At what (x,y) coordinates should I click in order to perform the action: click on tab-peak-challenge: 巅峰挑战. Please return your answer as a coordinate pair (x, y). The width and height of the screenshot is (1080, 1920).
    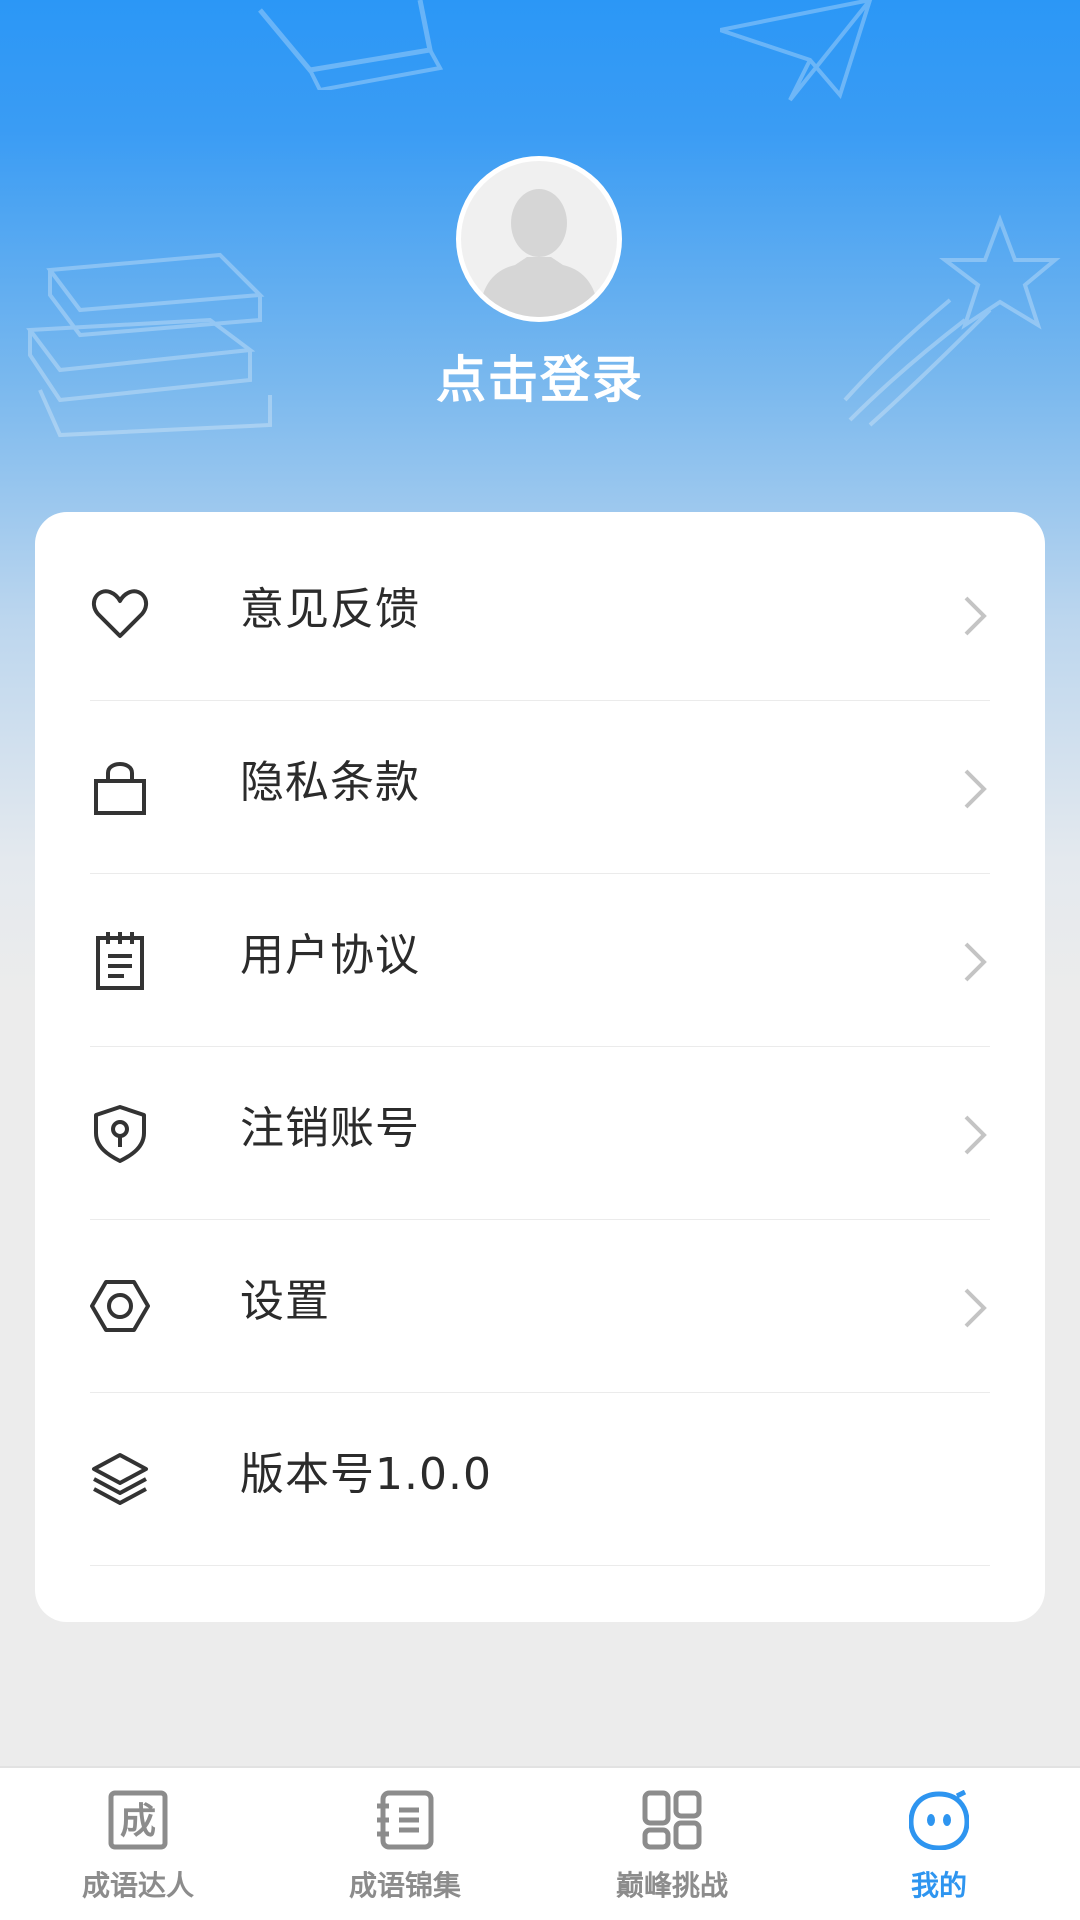
    Looking at the image, I should click on (672, 1844).